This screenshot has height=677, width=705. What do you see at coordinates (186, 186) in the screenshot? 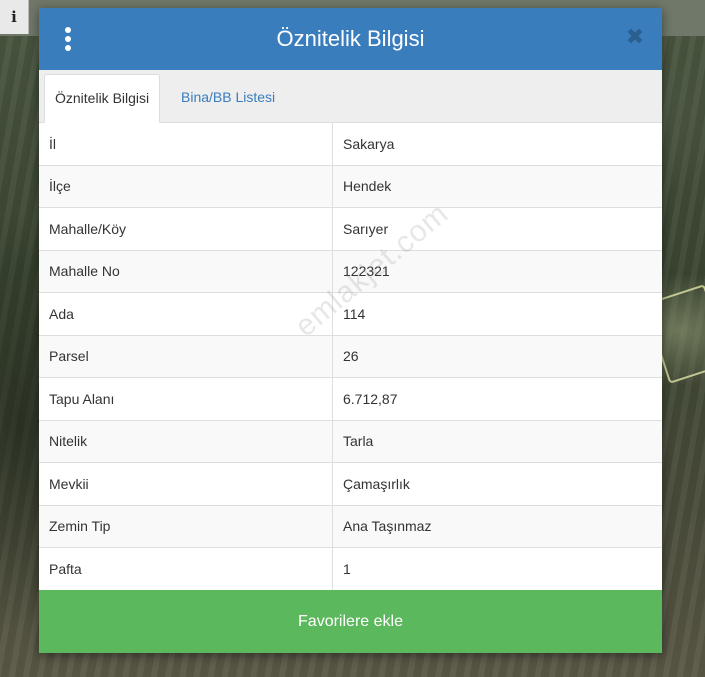
I see `attribute-key: İlçe` at bounding box center [186, 186].